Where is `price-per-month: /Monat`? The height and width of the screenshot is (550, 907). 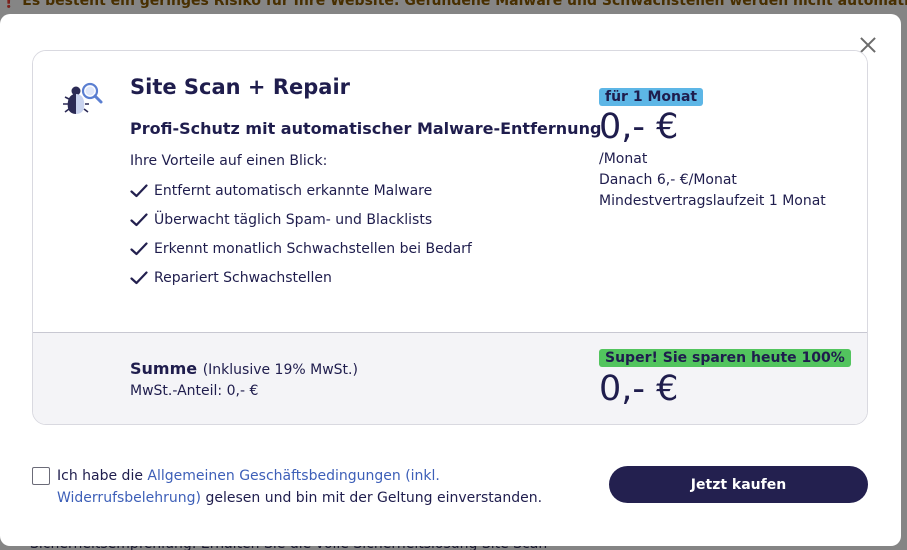
price-per-month: /Monat is located at coordinates (623, 159).